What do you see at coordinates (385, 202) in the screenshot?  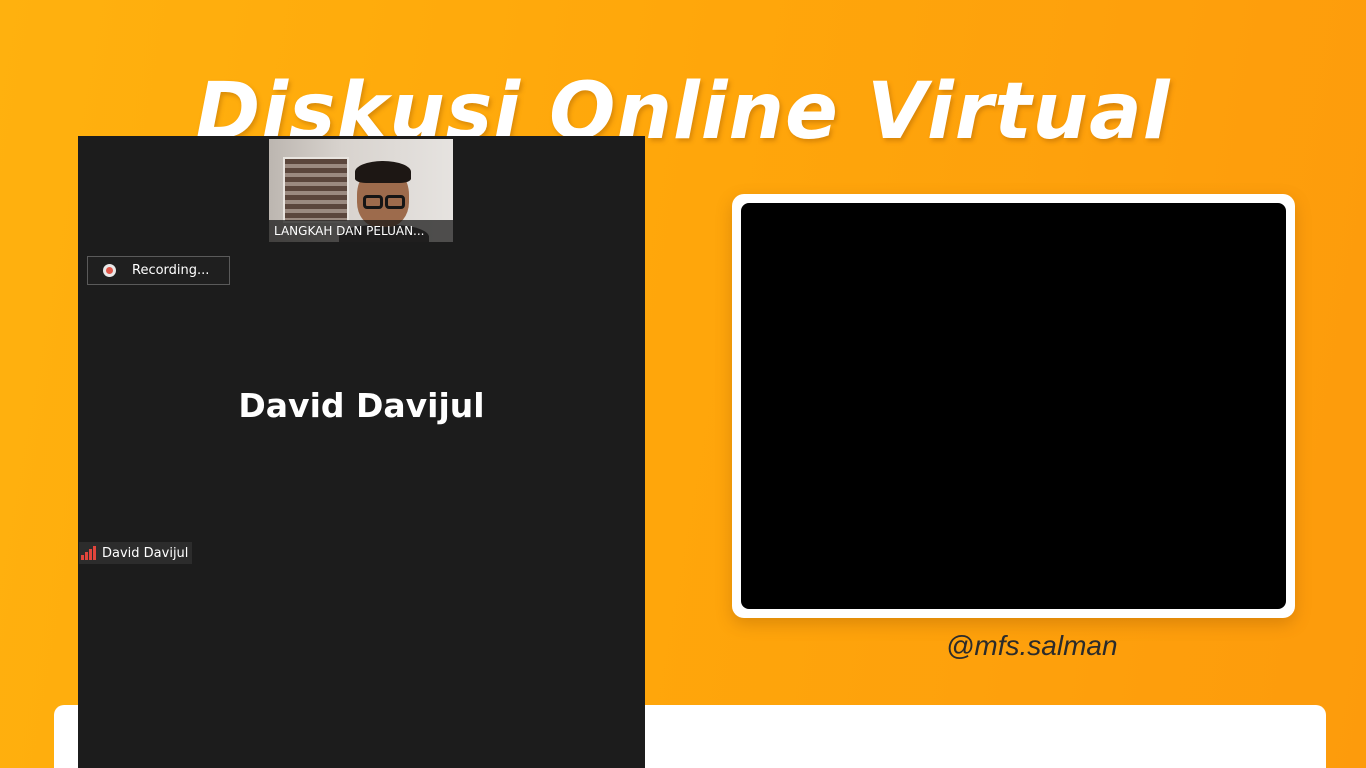 I see `thumbnail-person-glasses` at bounding box center [385, 202].